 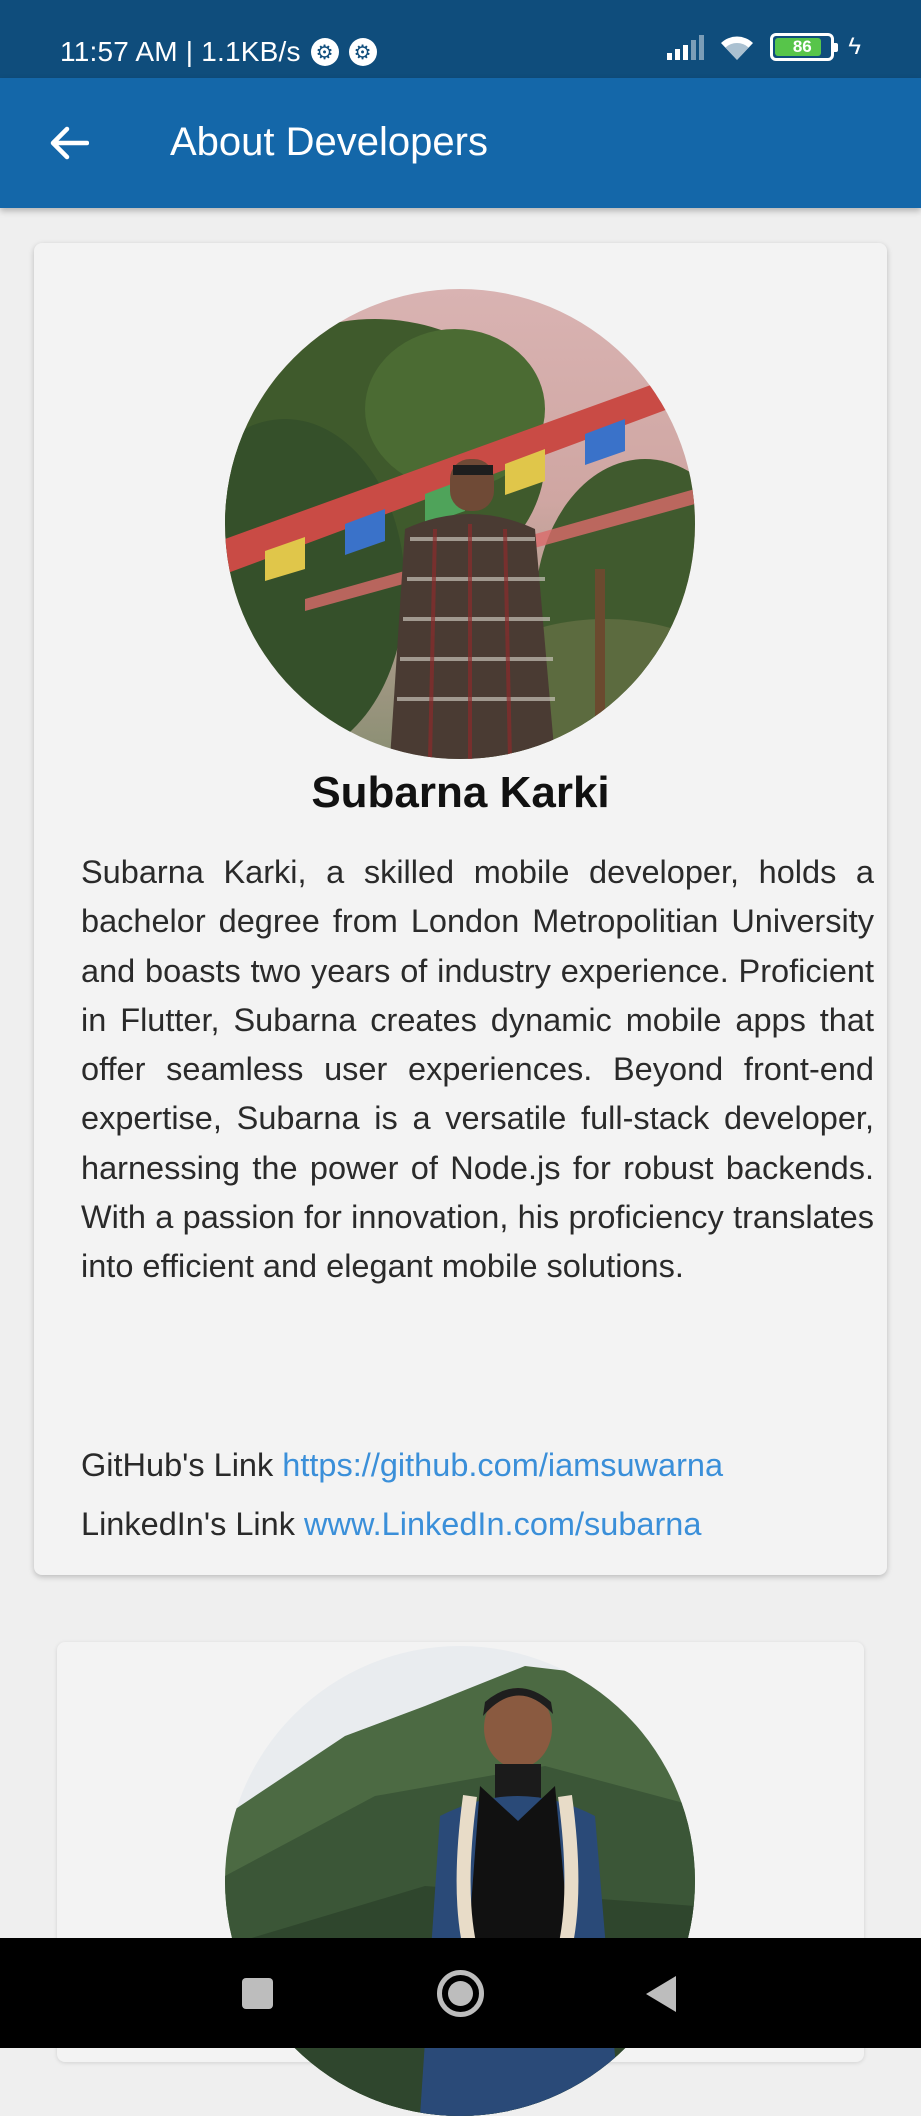 I want to click on battery-icon: 86, so click(x=804, y=47).